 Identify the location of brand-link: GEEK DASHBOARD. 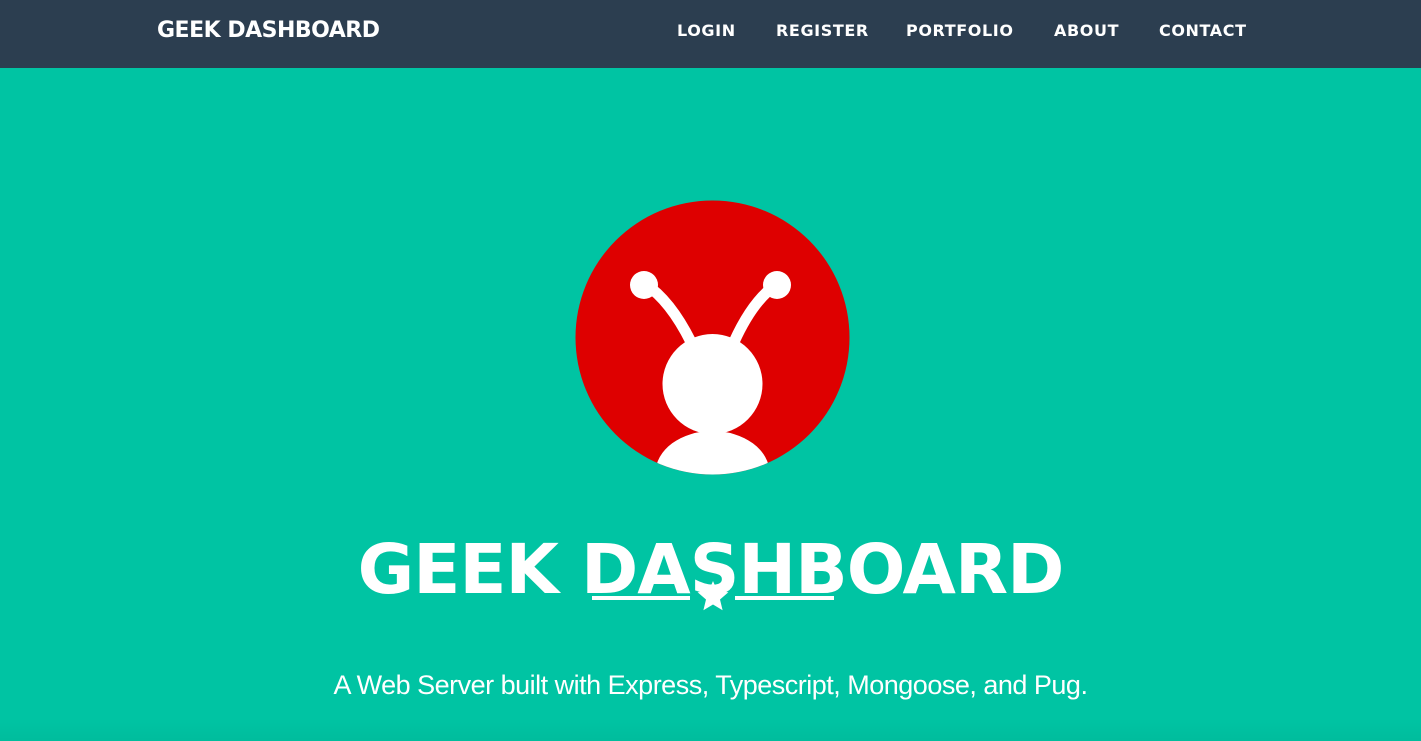
(268, 31).